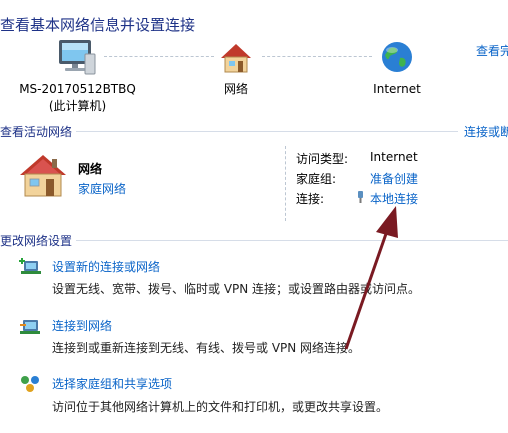 Image resolution: width=508 pixels, height=433 pixels. Describe the element at coordinates (371, 278) in the screenshot. I see `annotation-arrow` at that location.